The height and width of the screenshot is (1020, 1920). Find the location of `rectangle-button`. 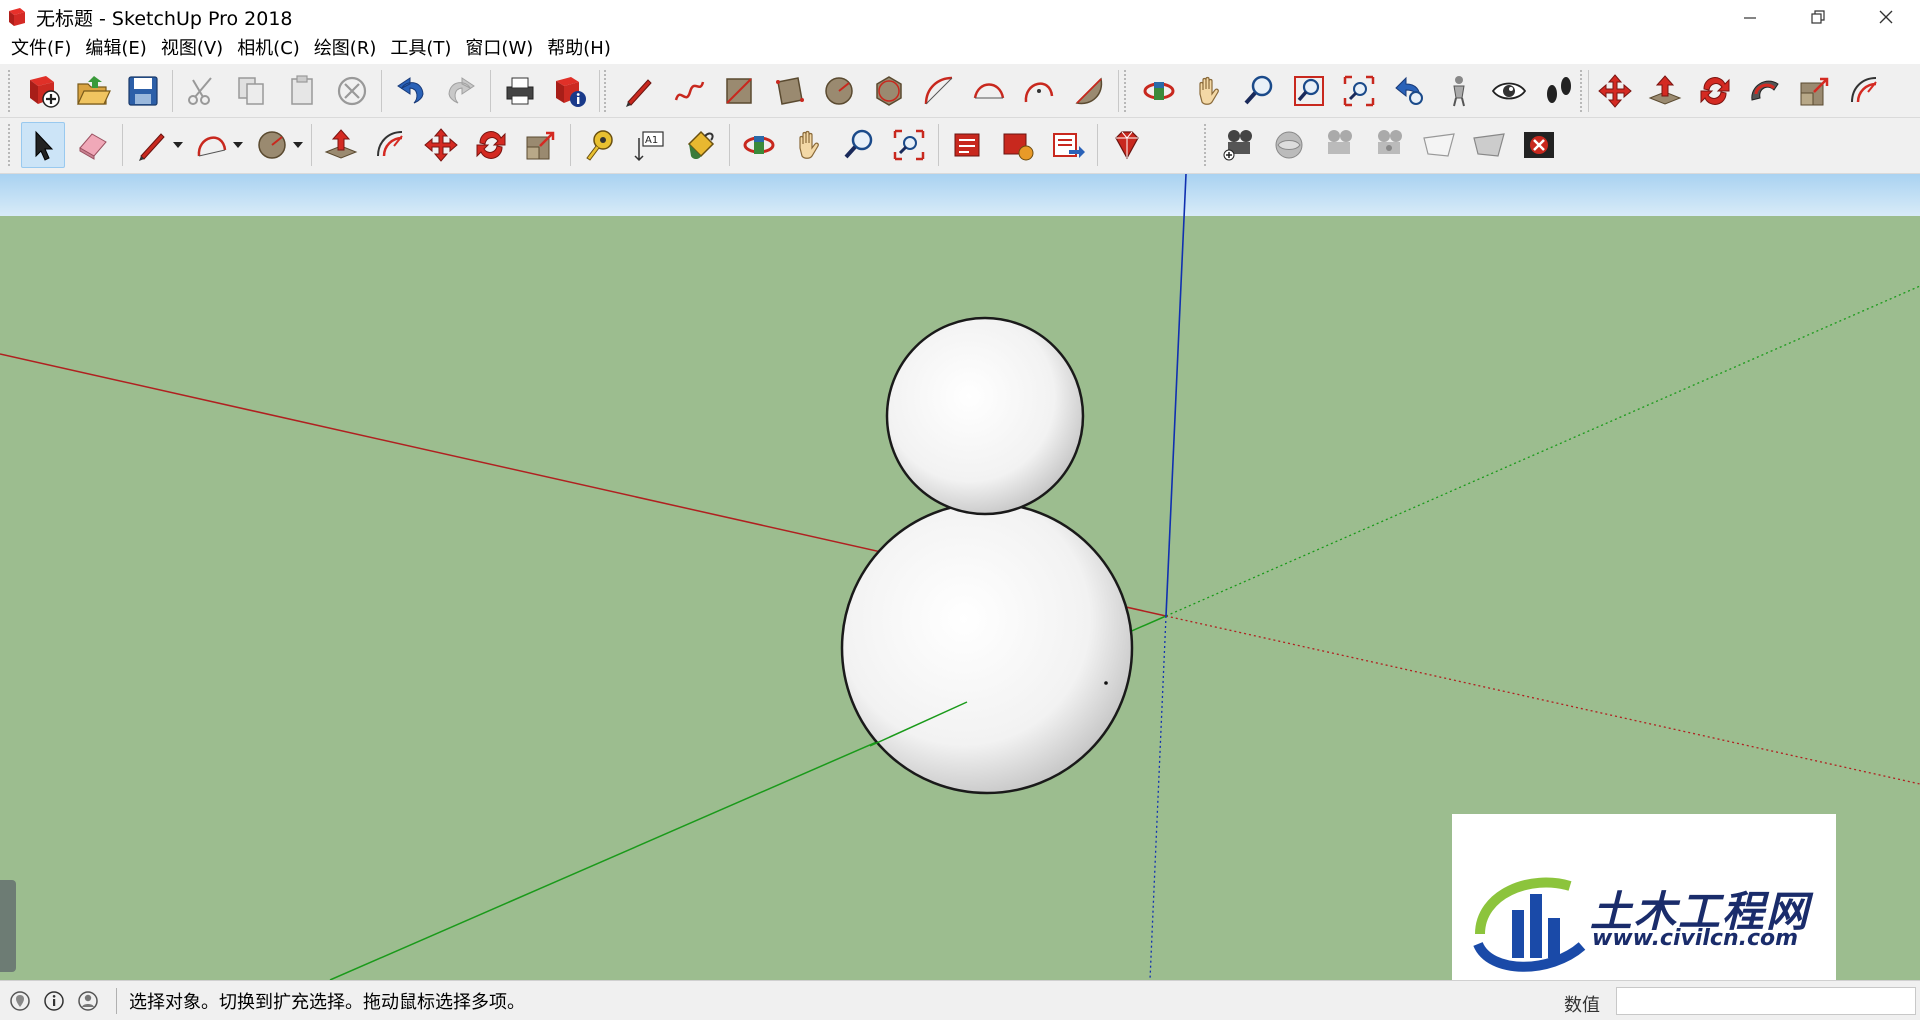

rectangle-button is located at coordinates (739, 91).